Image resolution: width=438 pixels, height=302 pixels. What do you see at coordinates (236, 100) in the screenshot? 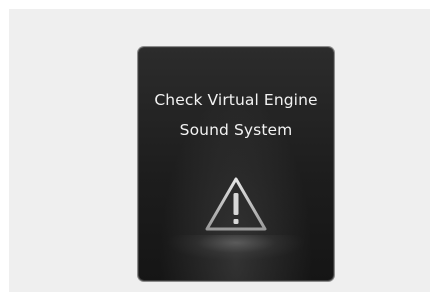
I see `warning-message-line-1: Check Virtual Engine` at bounding box center [236, 100].